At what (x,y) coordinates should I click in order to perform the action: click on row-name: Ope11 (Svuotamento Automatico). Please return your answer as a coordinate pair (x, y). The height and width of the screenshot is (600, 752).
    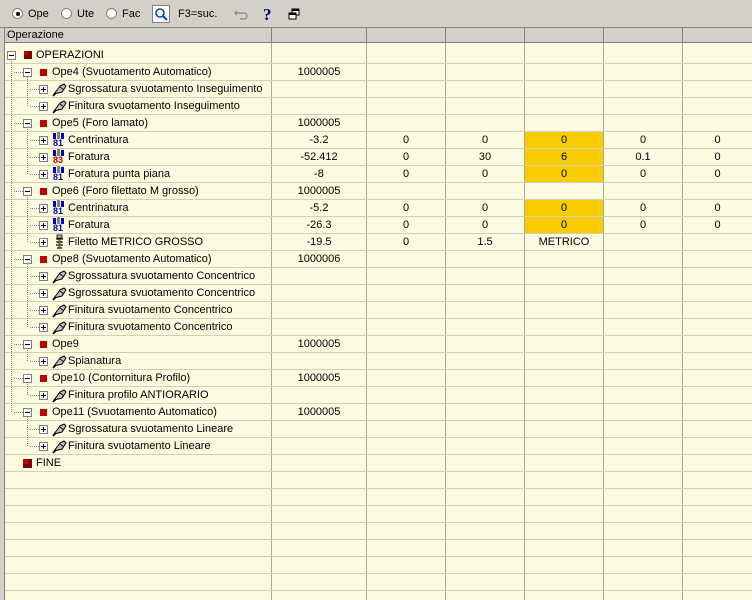
    Looking at the image, I should click on (134, 412).